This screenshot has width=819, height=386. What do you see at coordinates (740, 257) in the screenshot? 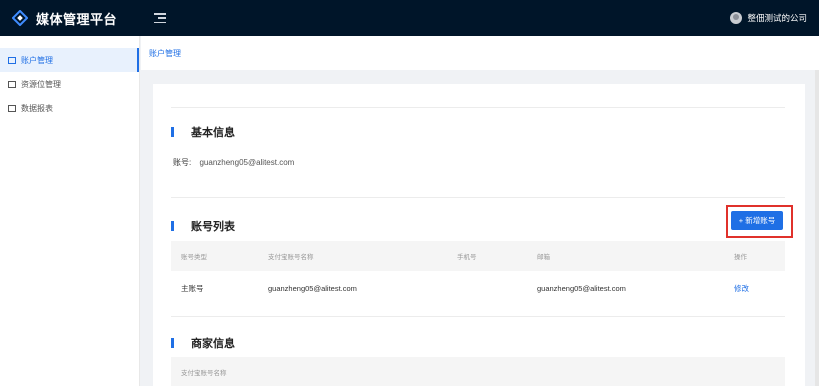
I see `column-header: 操作` at bounding box center [740, 257].